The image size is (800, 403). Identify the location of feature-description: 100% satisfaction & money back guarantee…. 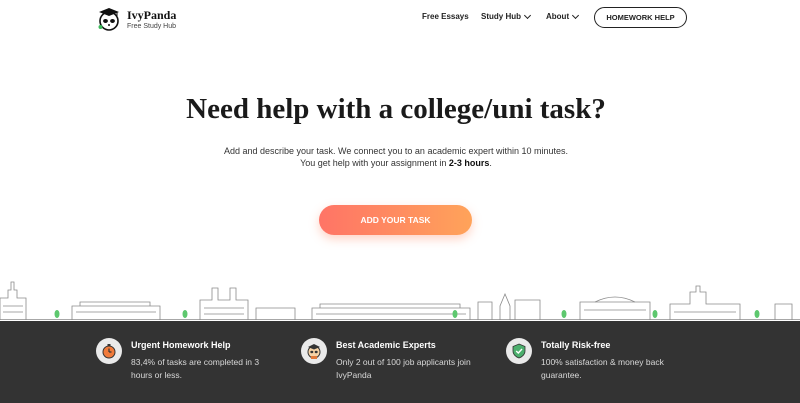
(602, 368).